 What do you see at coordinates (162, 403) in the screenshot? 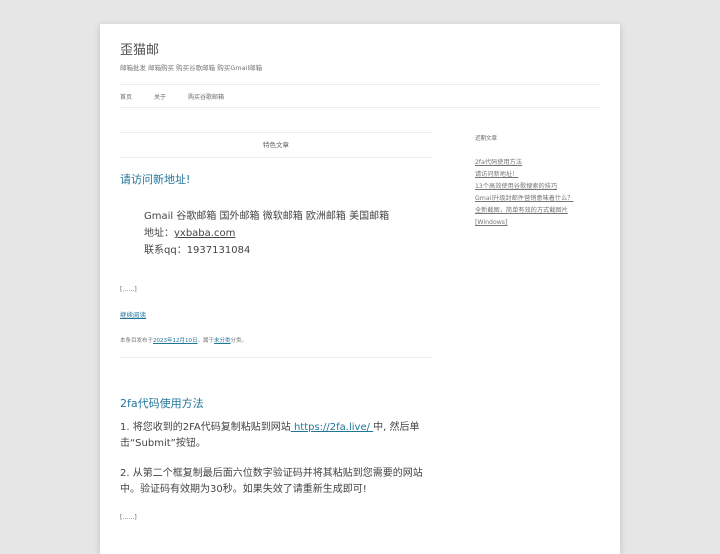
I see `post-title-2fa: 2fa代码使用方法` at bounding box center [162, 403].